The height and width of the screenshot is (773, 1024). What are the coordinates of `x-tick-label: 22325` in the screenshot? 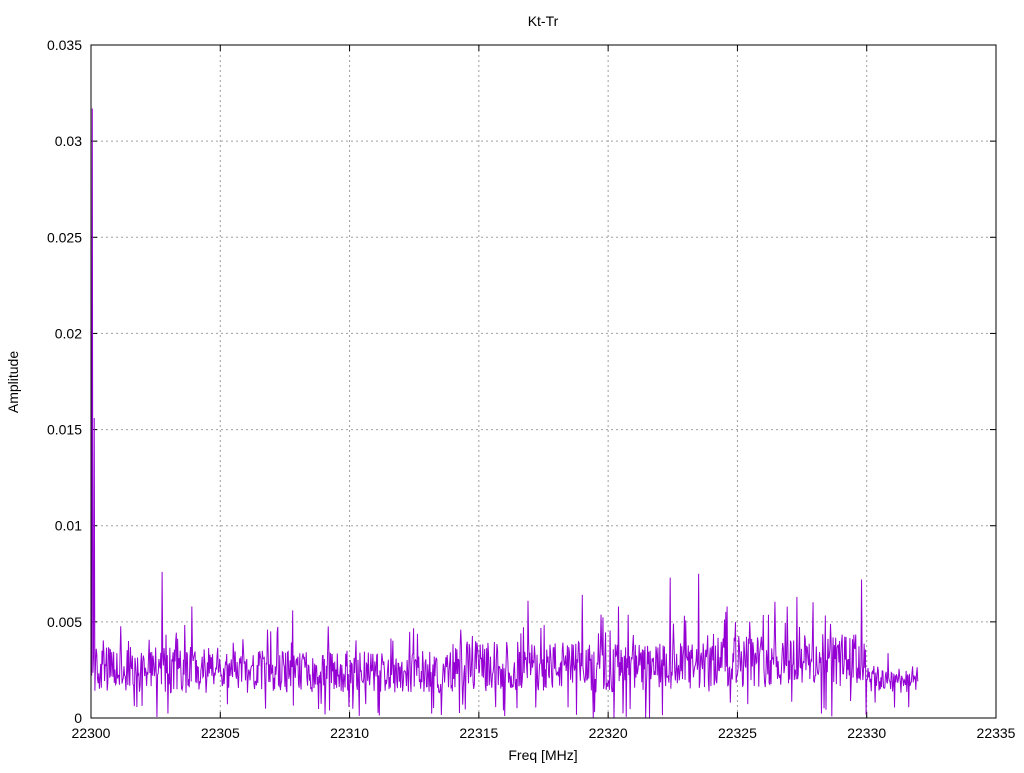 It's located at (737, 733).